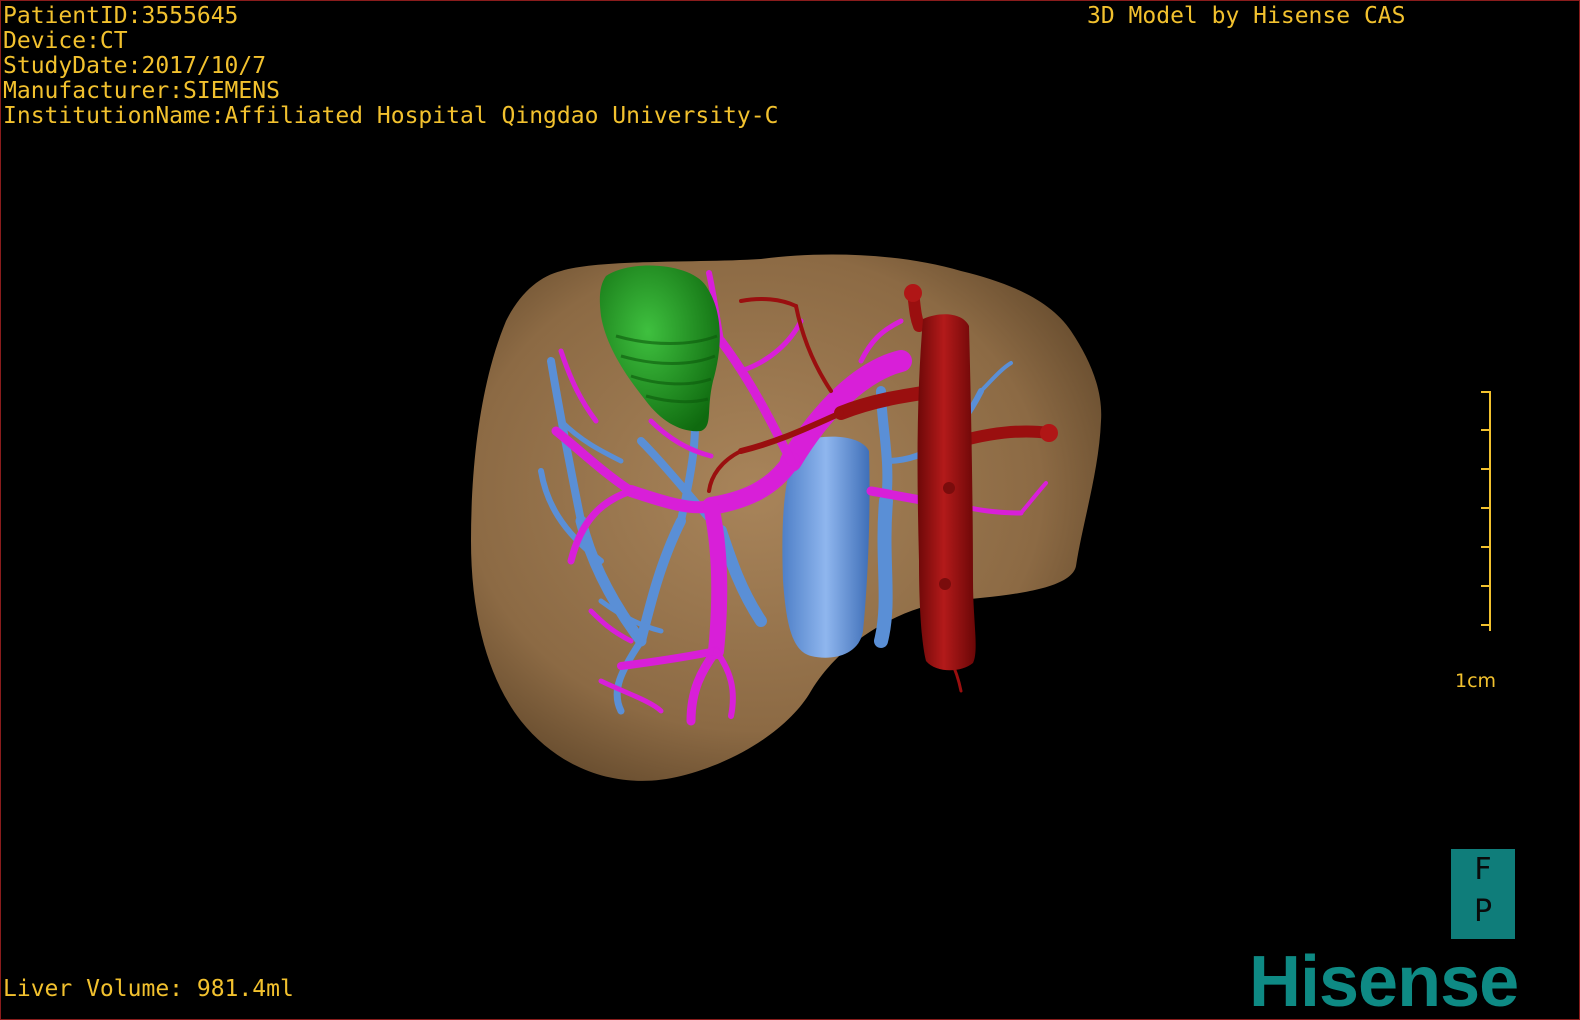 This screenshot has width=1580, height=1020. What do you see at coordinates (121, 16) in the screenshot?
I see `patient-id-label: PatientID:3555645` at bounding box center [121, 16].